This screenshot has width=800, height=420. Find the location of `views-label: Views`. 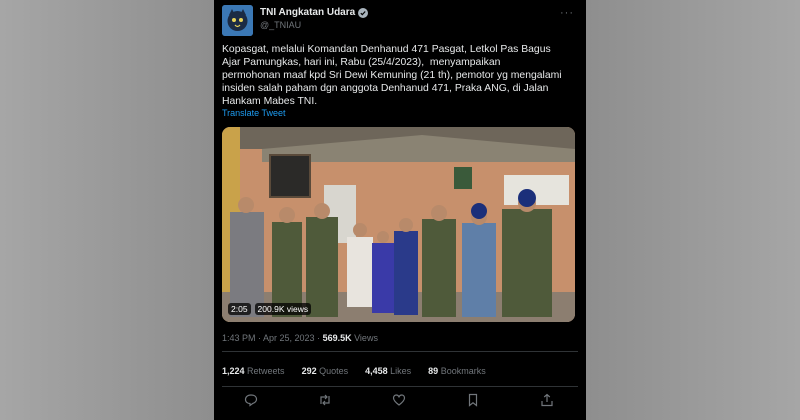

views-label: Views is located at coordinates (364, 338).